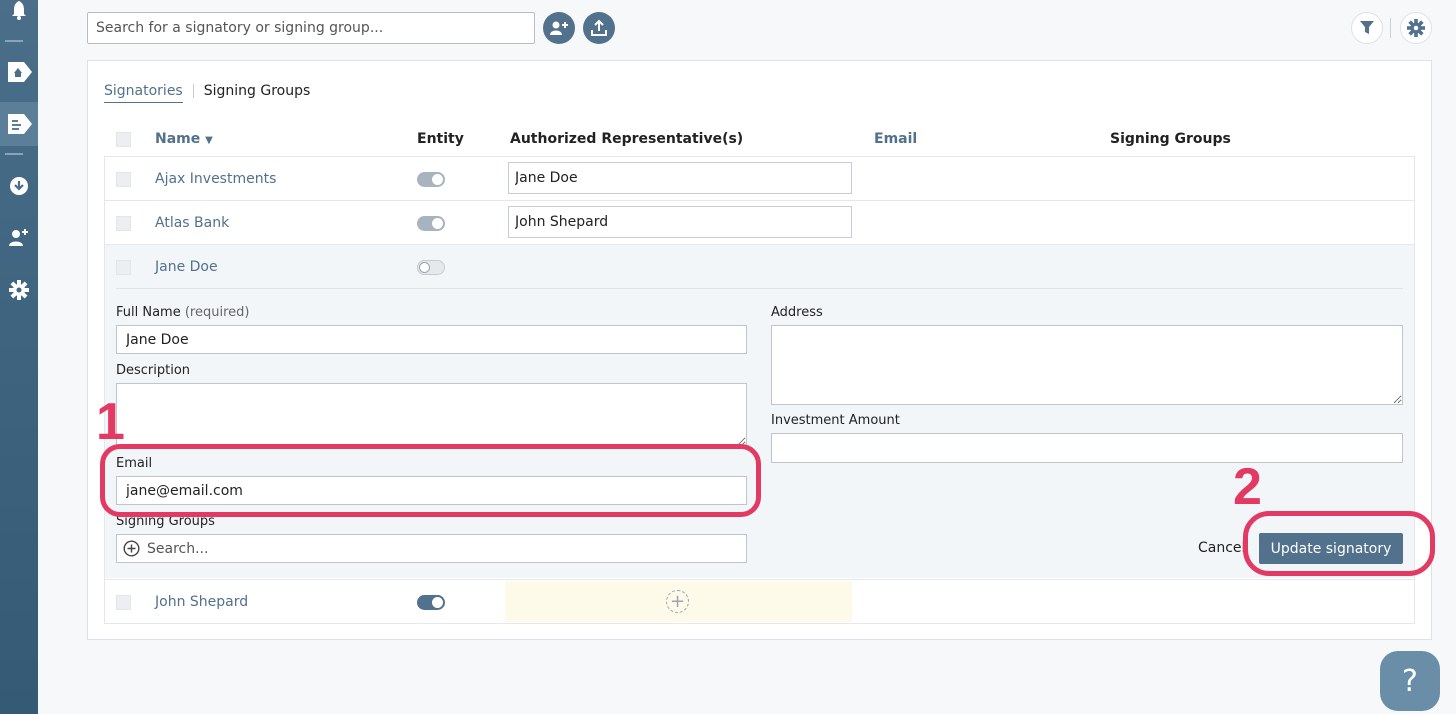 The image size is (1456, 714). What do you see at coordinates (123, 139) in the screenshot?
I see `select-all-checkbox` at bounding box center [123, 139].